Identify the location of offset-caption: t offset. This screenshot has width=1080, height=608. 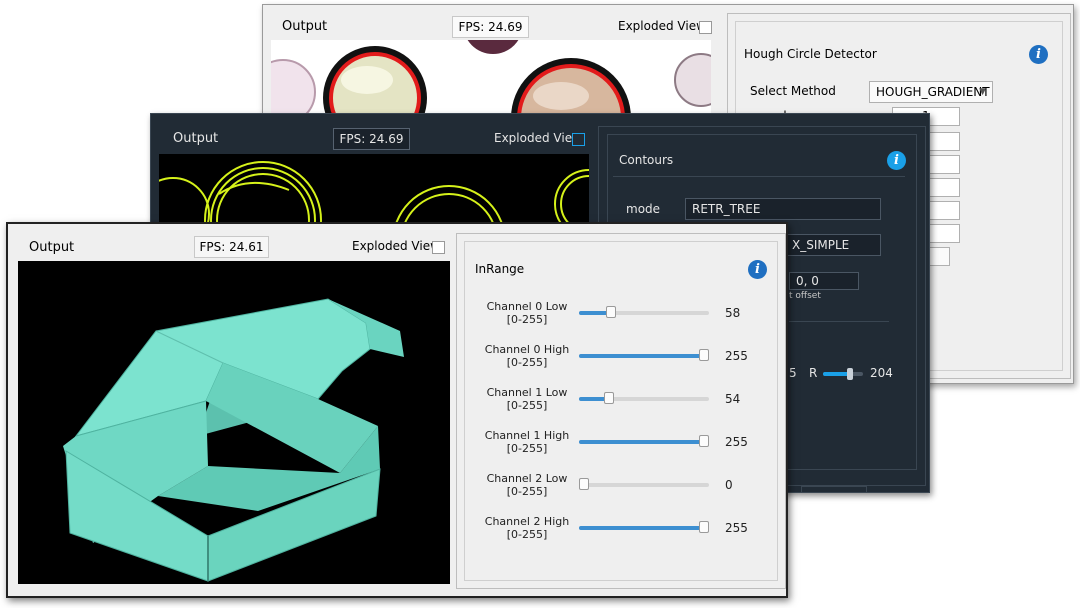
(805, 296).